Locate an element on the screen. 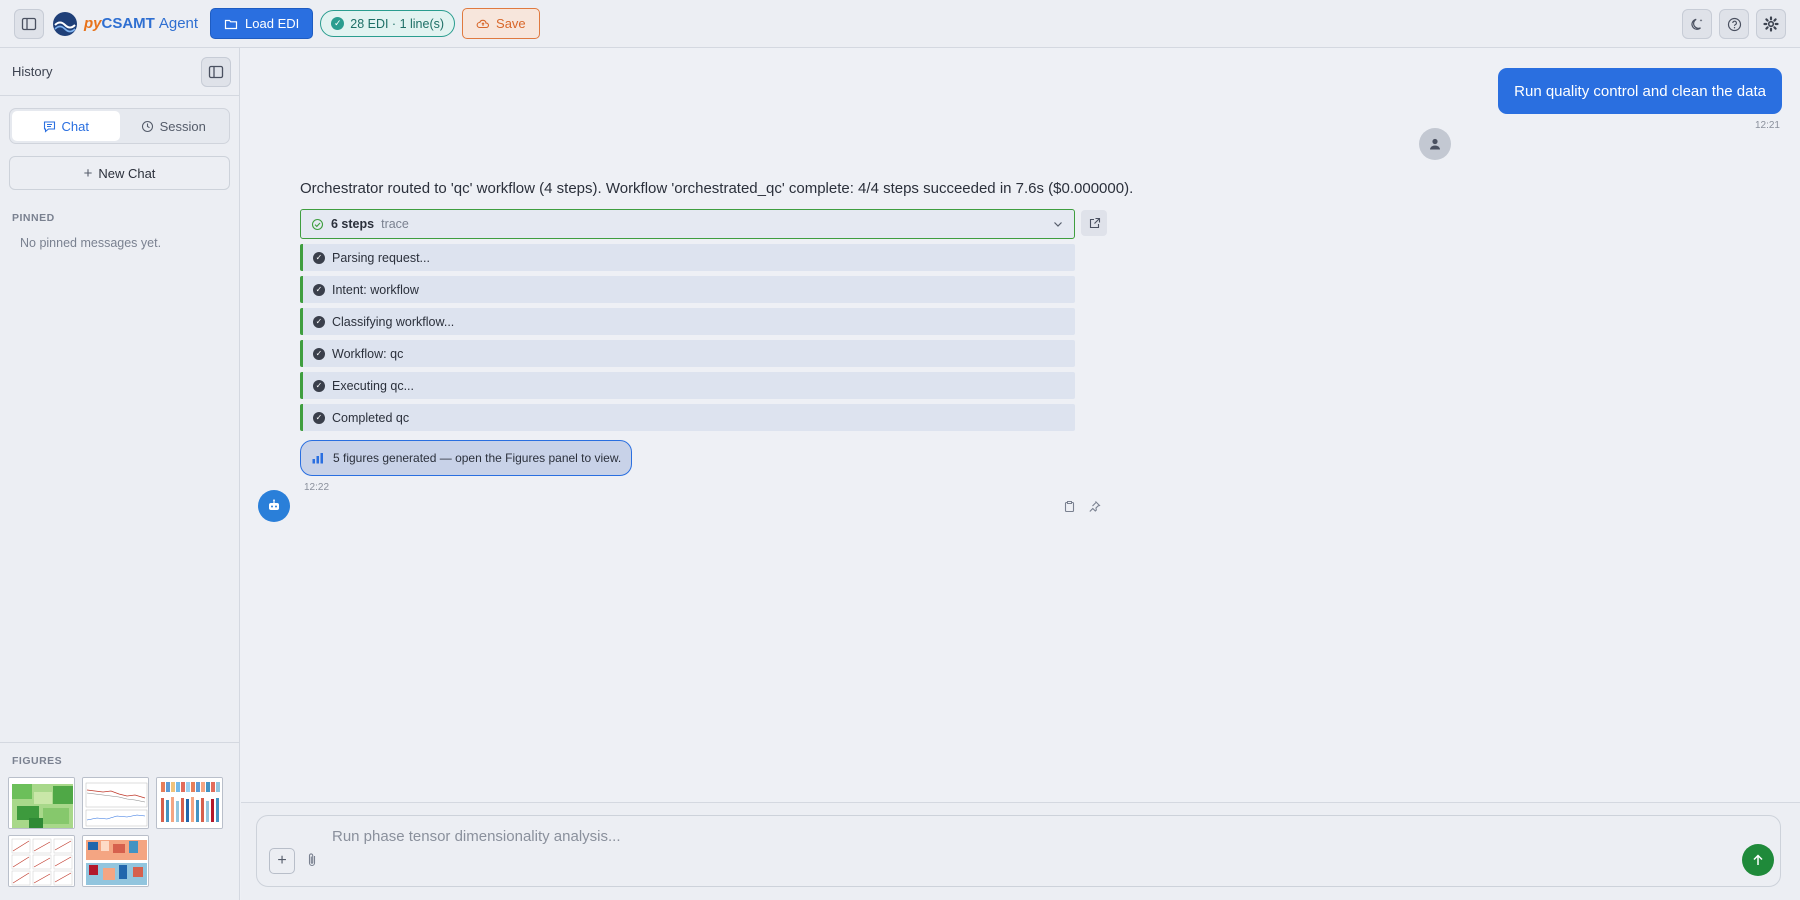 Image resolution: width=1800 pixels, height=900 pixels. collapse-sidebar-button is located at coordinates (216, 71).